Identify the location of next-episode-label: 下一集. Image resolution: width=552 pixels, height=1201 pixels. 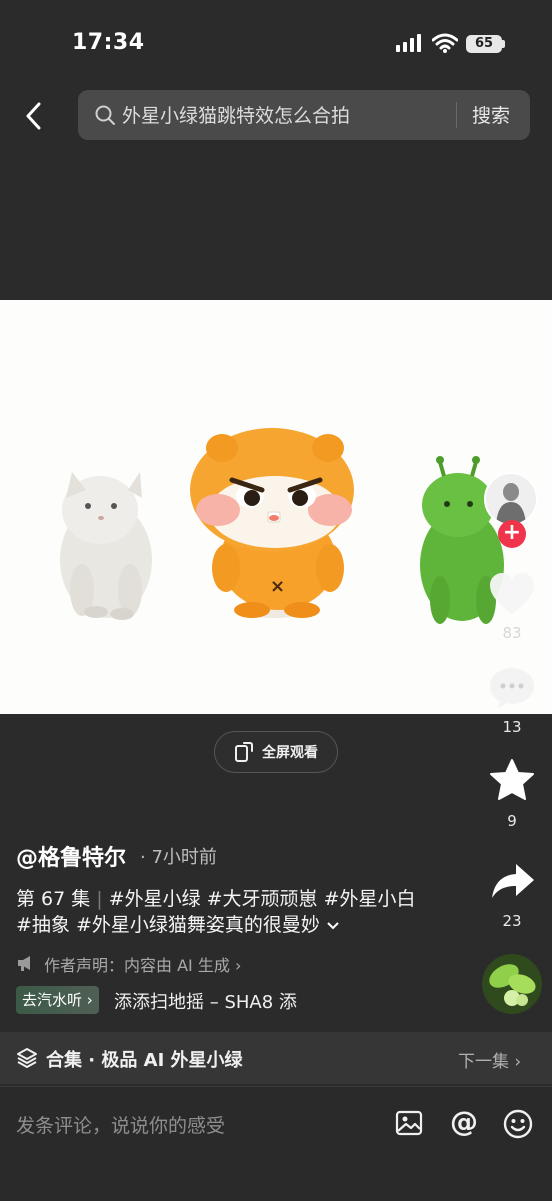
(483, 1062).